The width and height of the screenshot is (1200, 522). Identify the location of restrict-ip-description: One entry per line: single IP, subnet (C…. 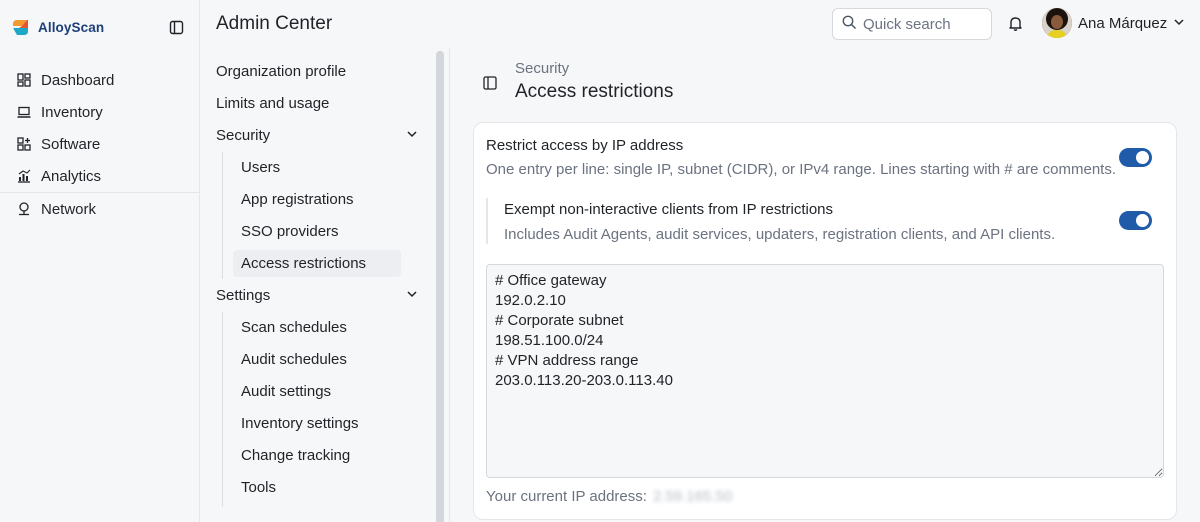
(801, 169).